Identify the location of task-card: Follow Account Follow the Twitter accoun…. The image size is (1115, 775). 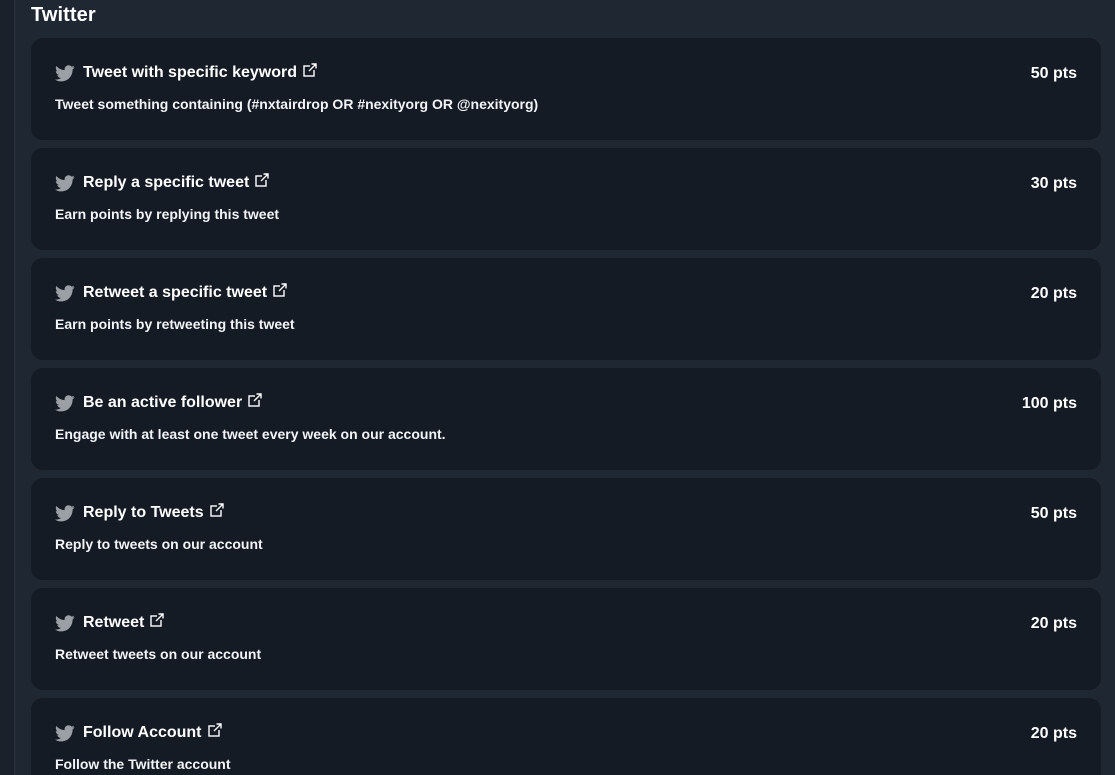
(566, 736).